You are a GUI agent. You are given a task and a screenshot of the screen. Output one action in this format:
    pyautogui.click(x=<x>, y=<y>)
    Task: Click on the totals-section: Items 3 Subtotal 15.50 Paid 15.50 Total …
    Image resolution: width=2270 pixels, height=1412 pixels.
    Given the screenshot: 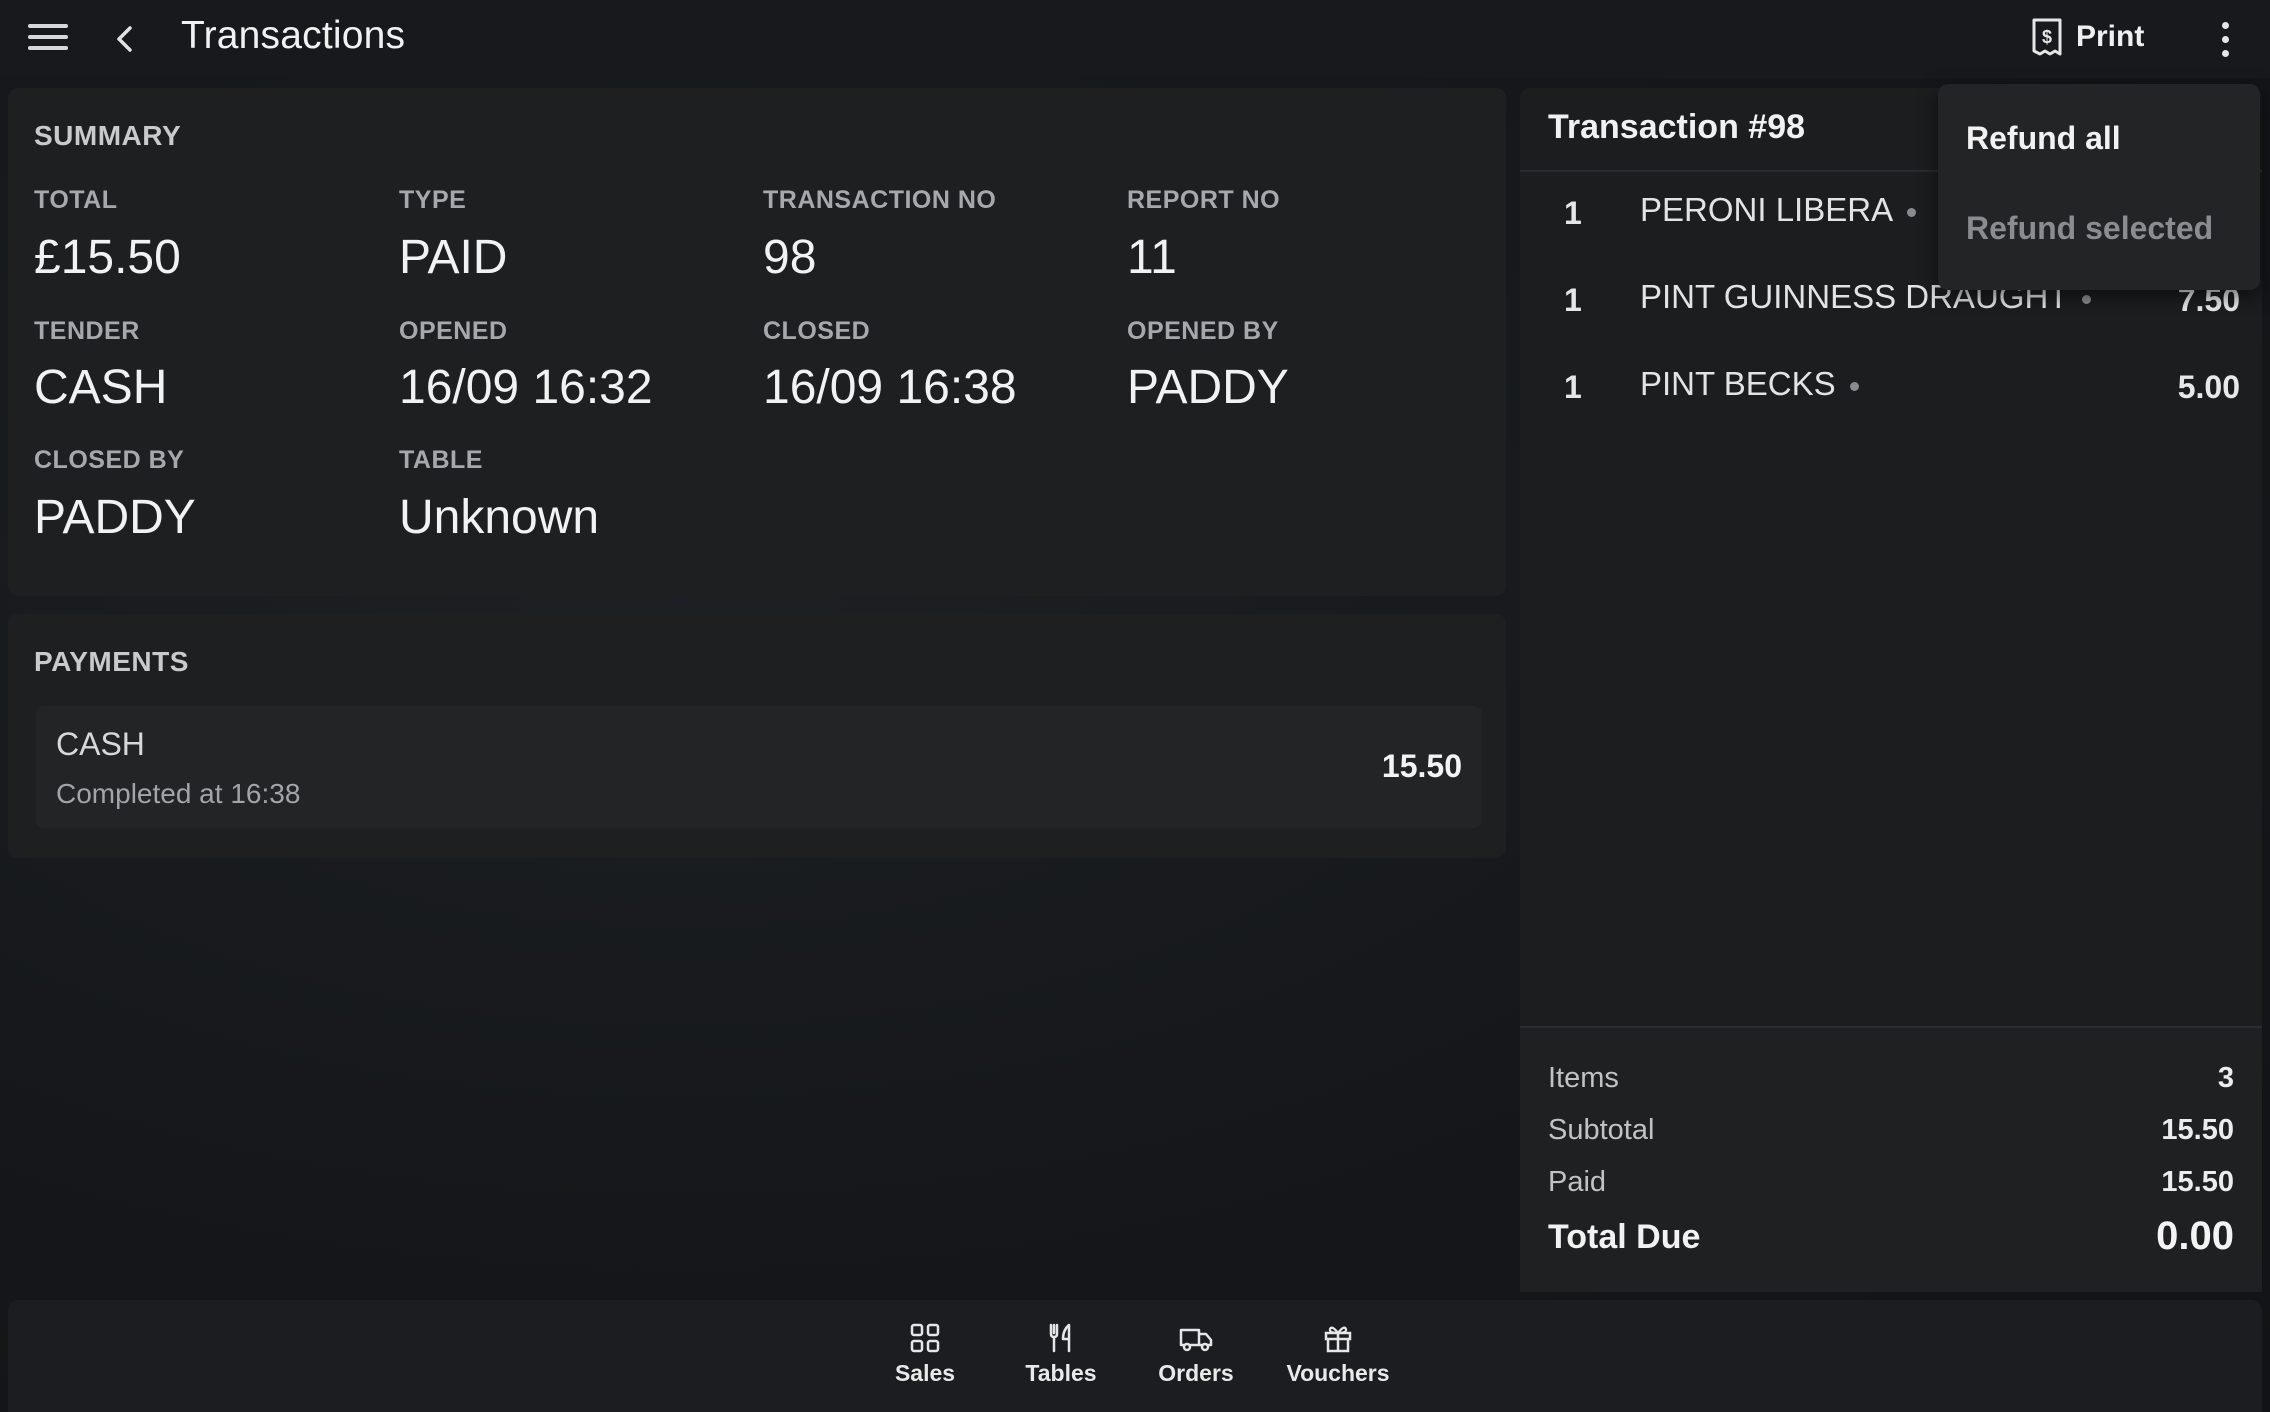 What is the action you would take?
    pyautogui.click(x=1891, y=1159)
    